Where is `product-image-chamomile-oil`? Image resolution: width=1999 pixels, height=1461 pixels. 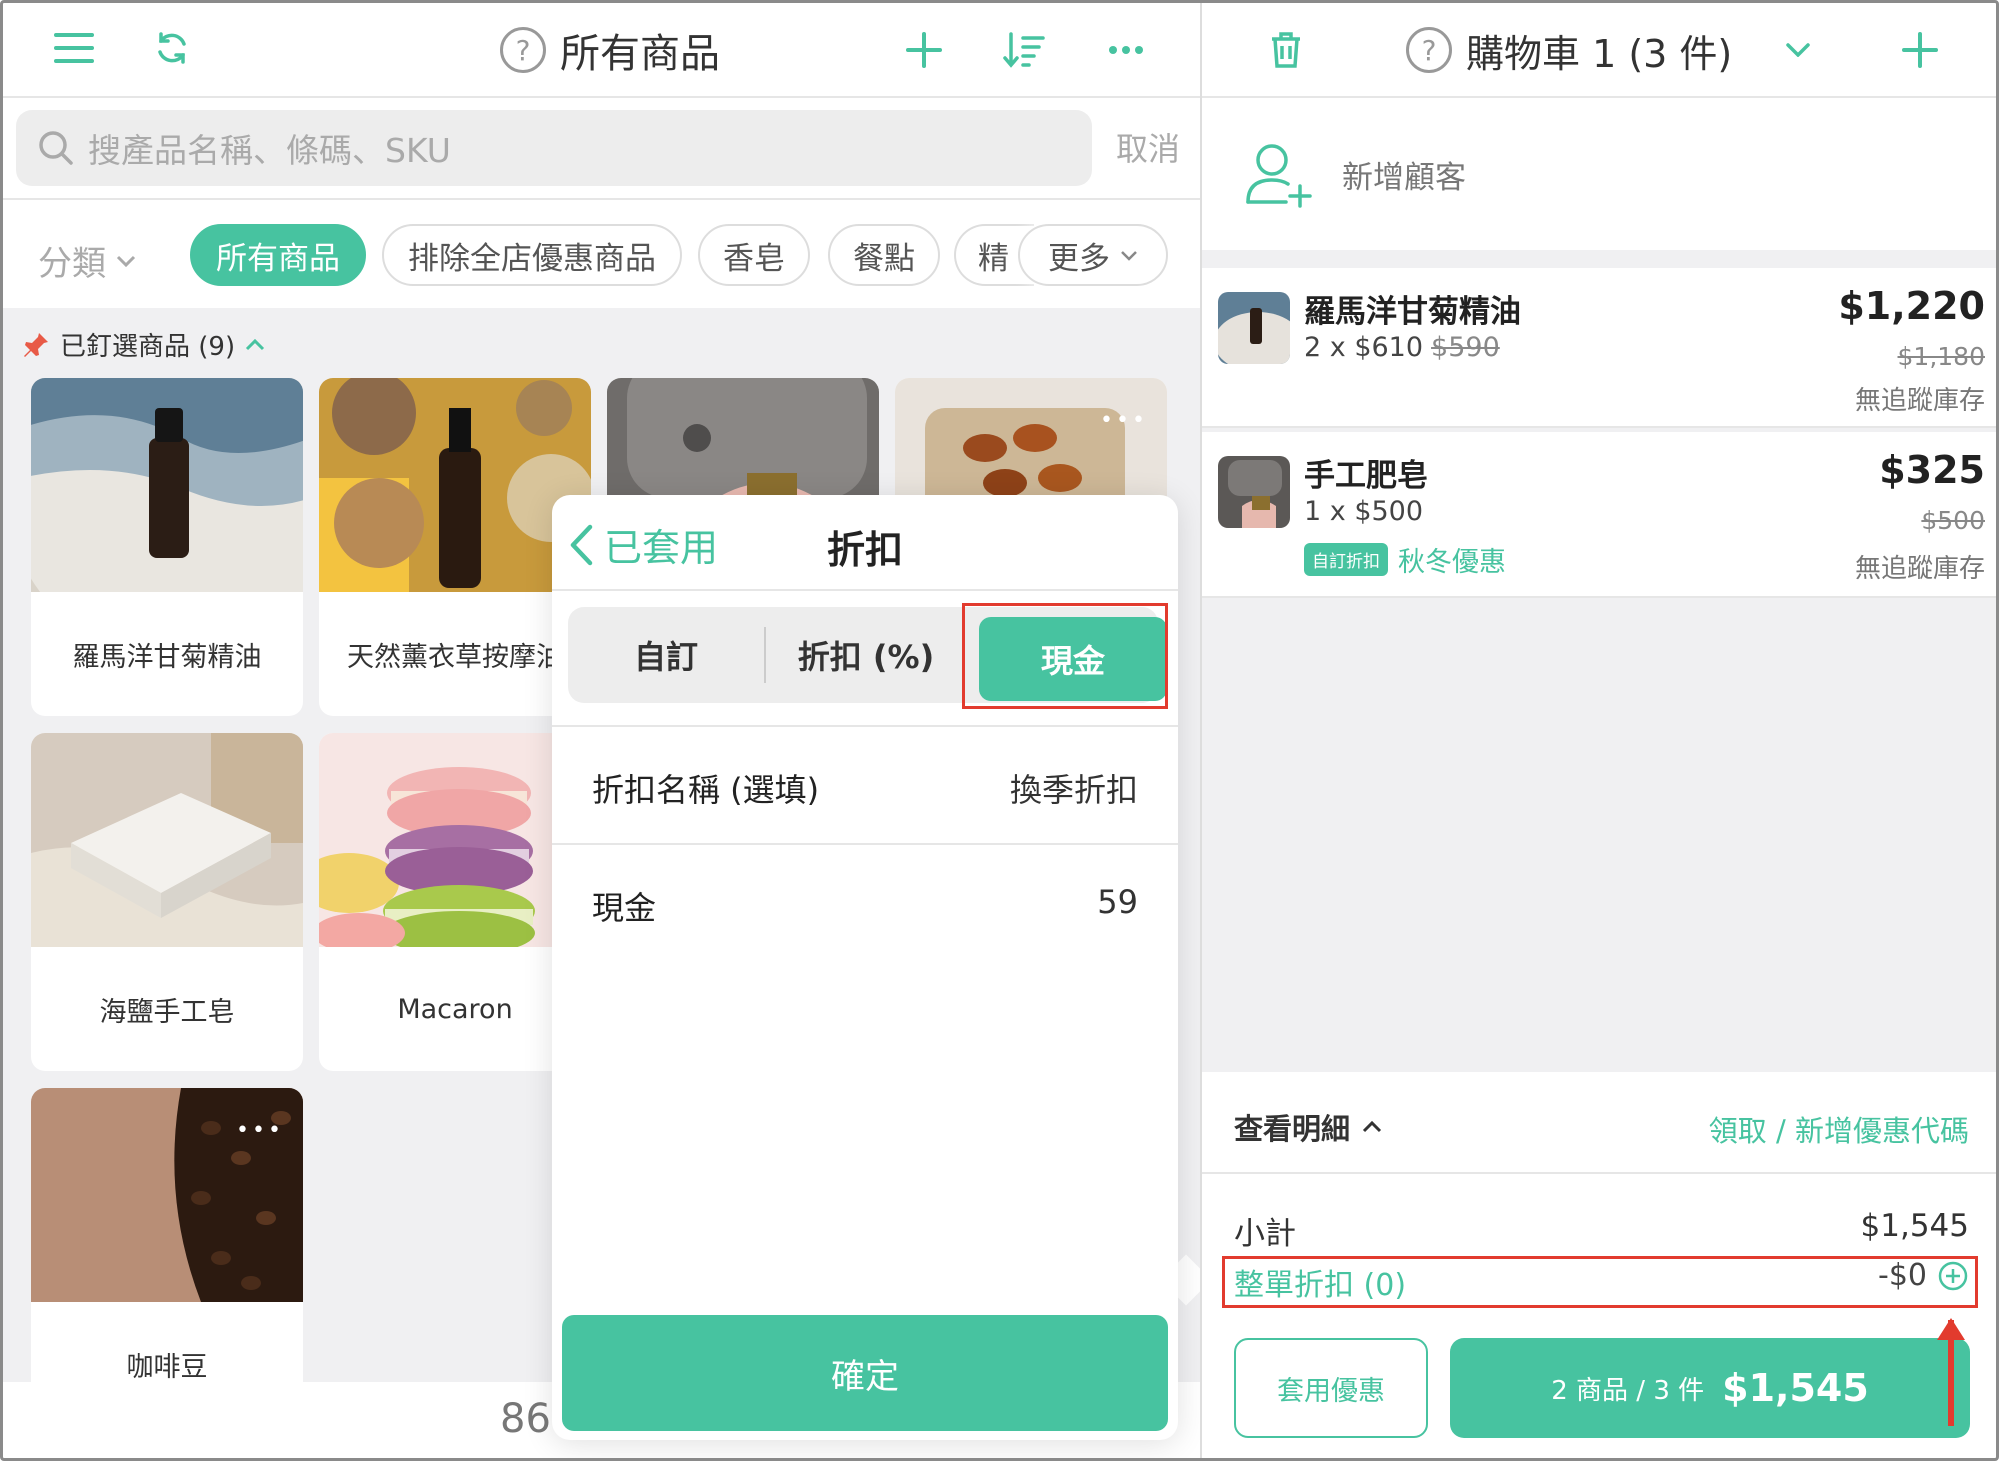
product-image-chamomile-oil is located at coordinates (167, 518).